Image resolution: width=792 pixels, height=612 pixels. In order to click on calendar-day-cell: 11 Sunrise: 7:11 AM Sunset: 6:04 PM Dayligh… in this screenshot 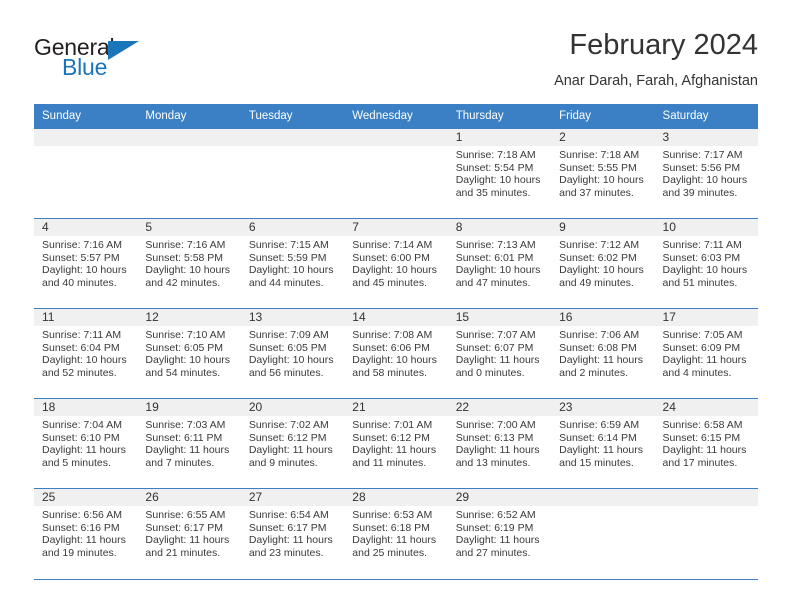, I will do `click(86, 353)`.